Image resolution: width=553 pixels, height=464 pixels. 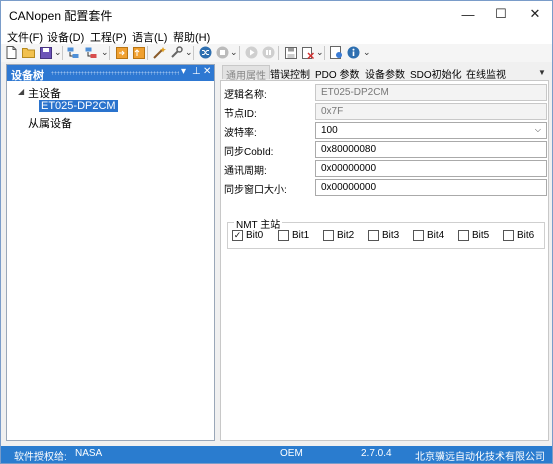 I want to click on dock-pin-icon: ⊥, so click(x=196, y=71).